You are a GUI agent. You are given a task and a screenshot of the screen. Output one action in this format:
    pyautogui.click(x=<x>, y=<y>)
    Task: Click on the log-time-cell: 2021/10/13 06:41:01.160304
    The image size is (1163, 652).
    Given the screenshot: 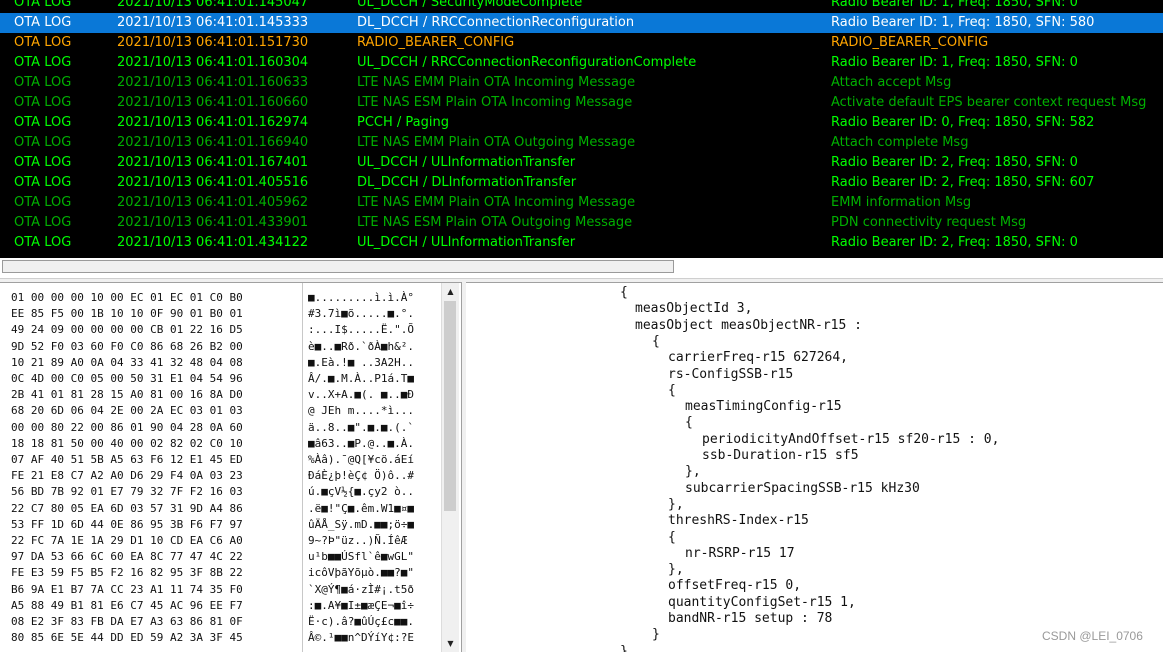 What is the action you would take?
    pyautogui.click(x=213, y=62)
    